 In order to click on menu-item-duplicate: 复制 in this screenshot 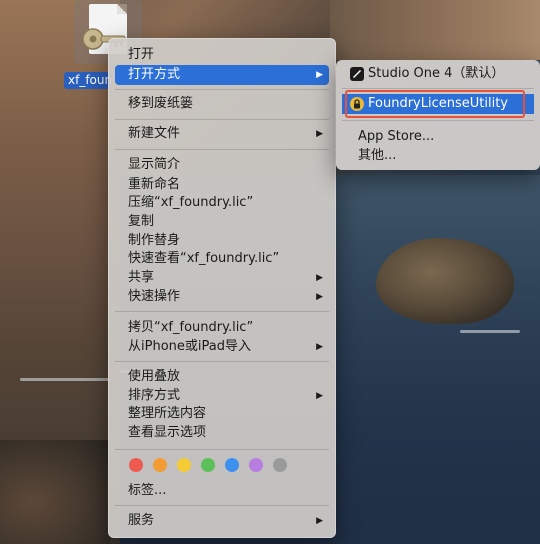, I will do `click(222, 222)`.